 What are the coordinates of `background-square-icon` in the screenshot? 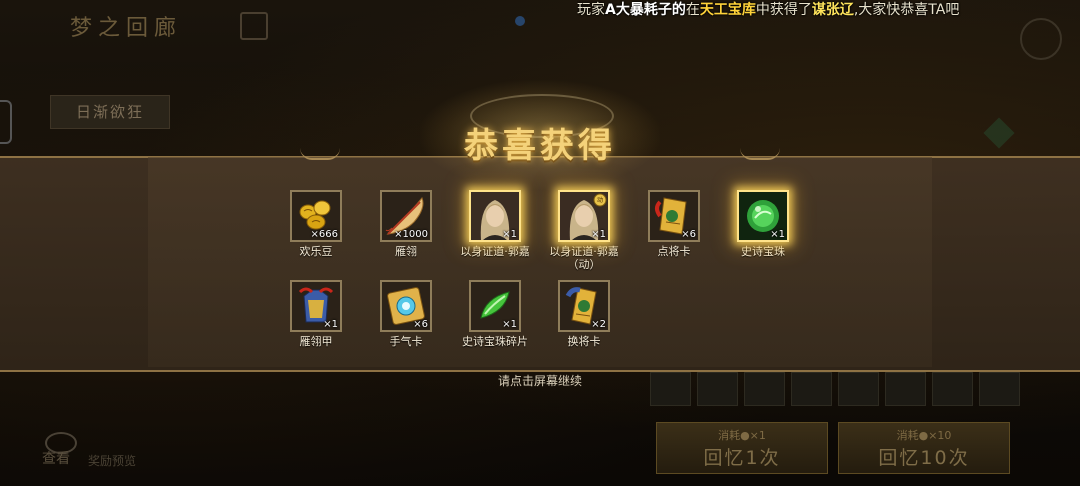 It's located at (254, 26).